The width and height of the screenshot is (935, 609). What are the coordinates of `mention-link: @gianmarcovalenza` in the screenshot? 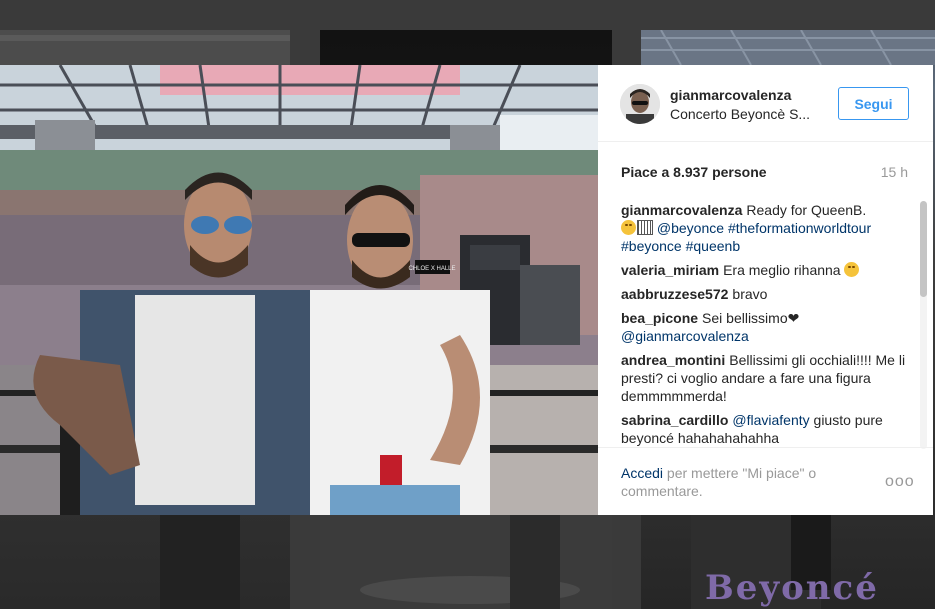 It's located at (685, 336).